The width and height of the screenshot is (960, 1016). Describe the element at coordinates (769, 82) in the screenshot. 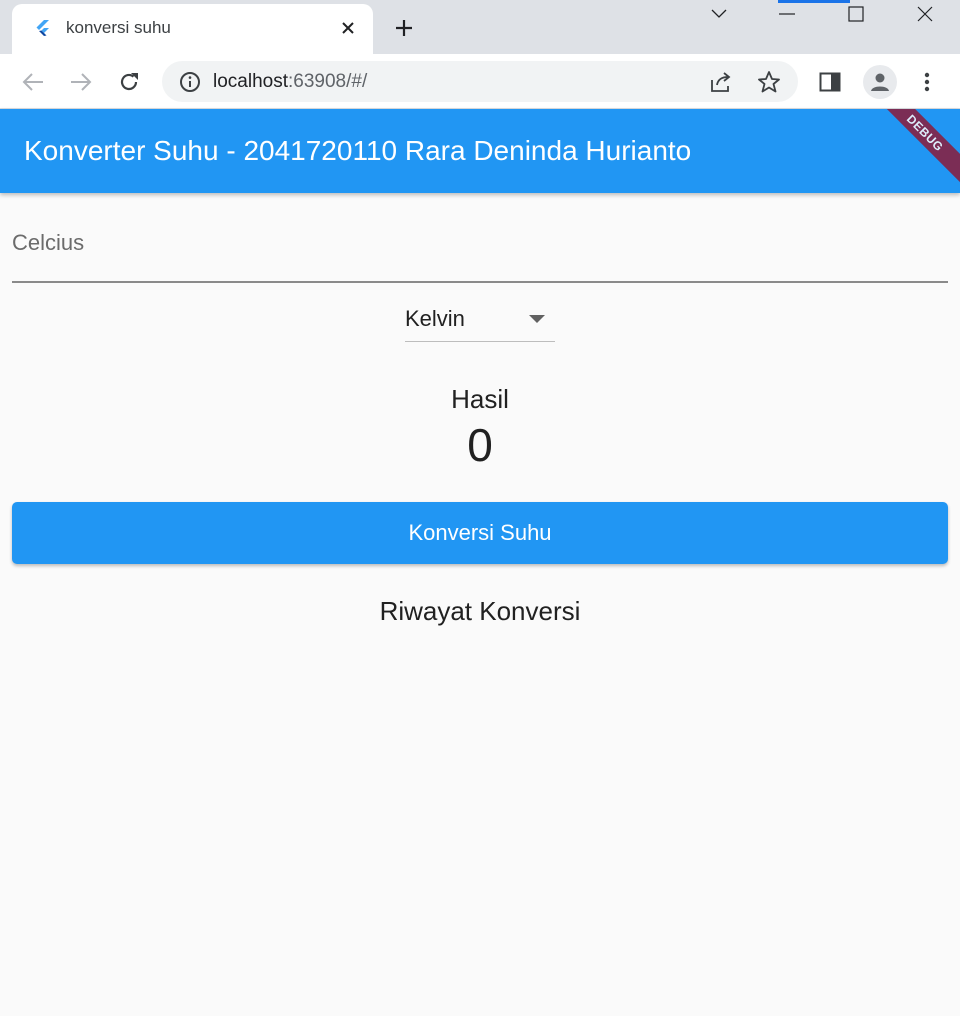

I see `bookmark-star-icon` at that location.